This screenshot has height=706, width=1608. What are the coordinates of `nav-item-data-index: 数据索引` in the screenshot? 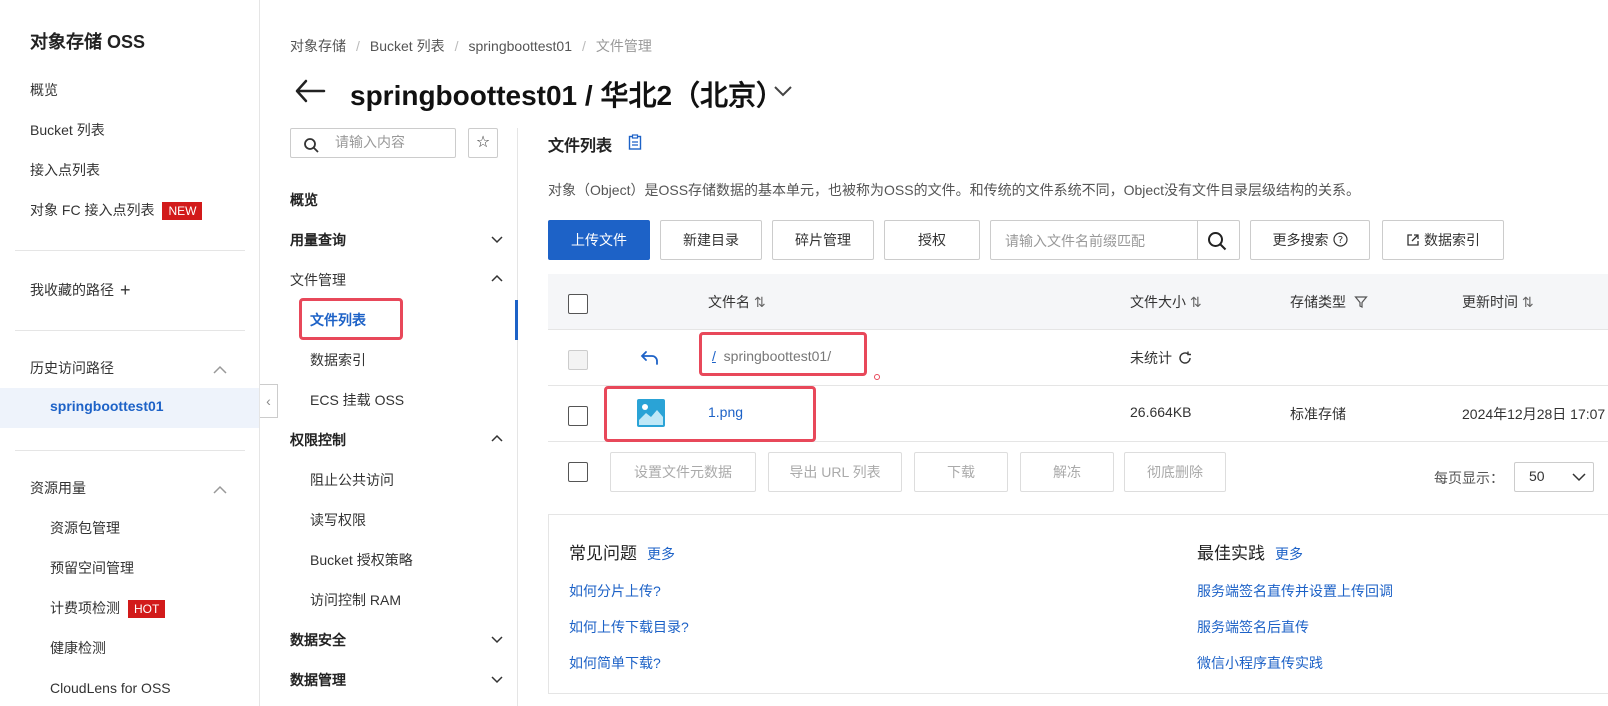 It's located at (338, 360).